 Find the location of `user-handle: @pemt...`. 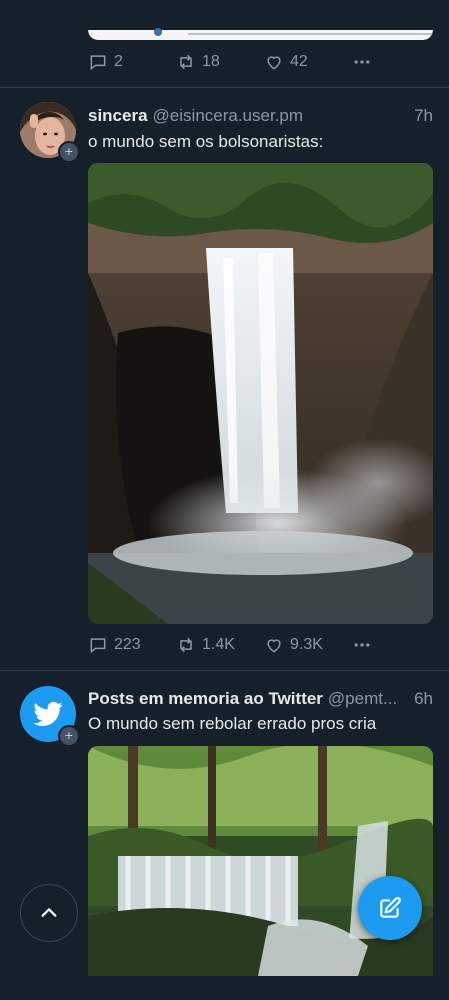

user-handle: @pemt... is located at coordinates (368, 699).